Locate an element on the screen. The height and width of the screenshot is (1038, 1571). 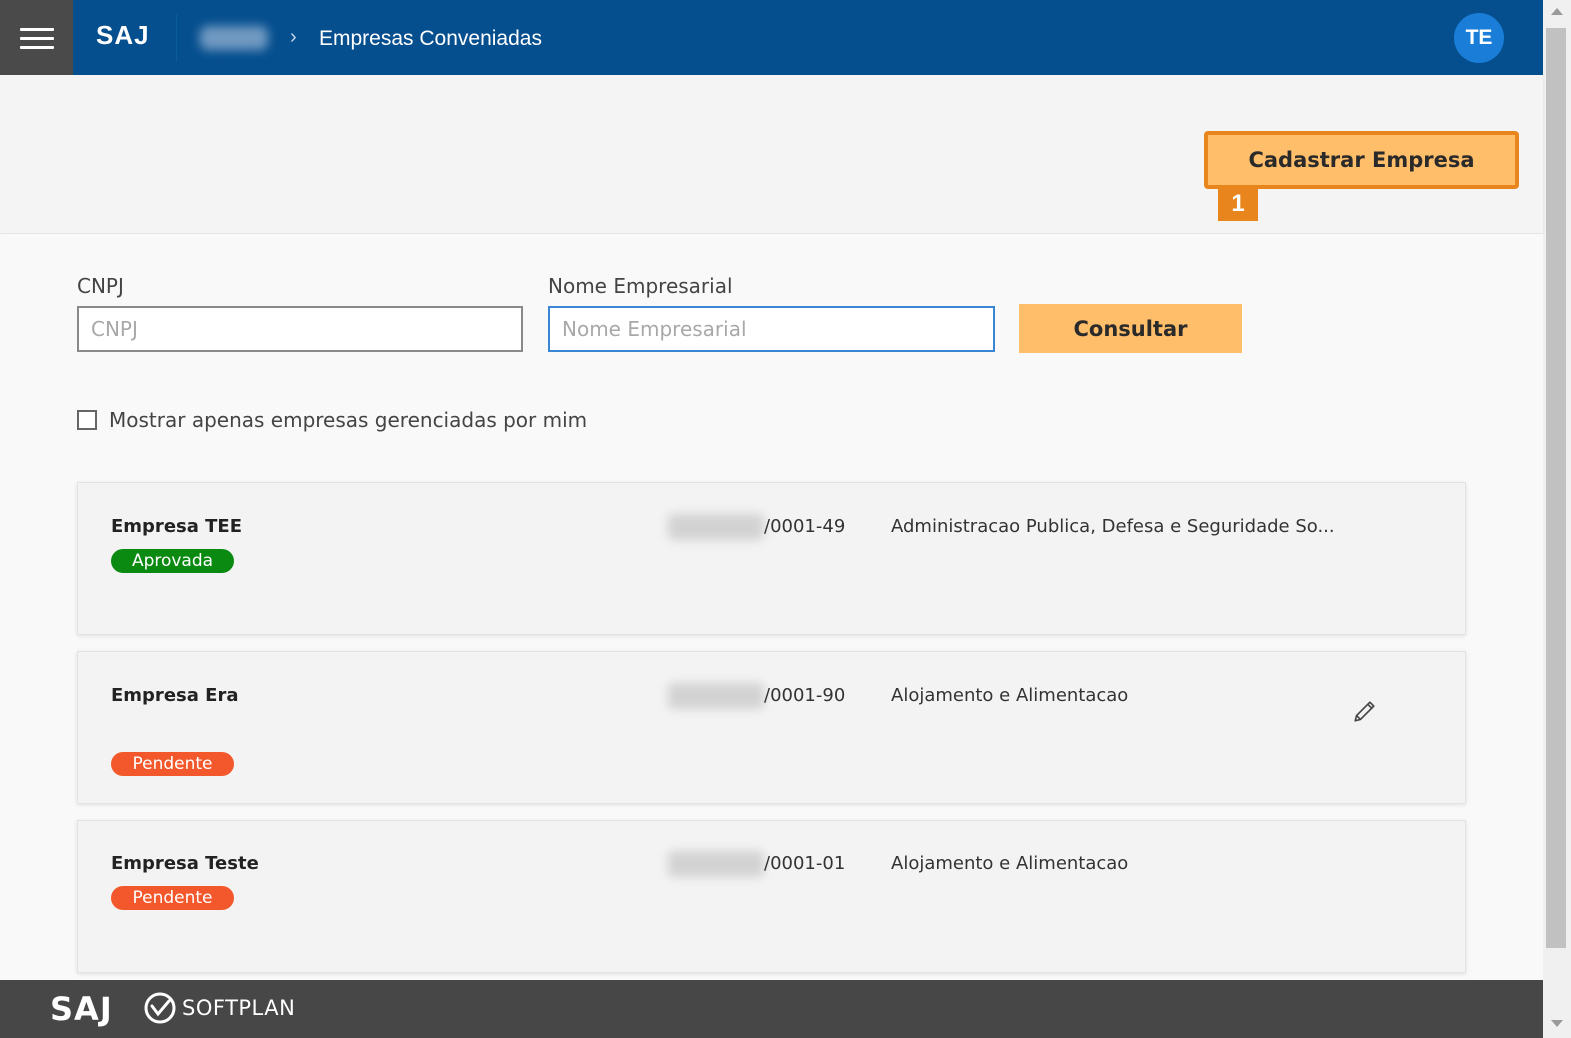
hamburger-menu-button is located at coordinates (36, 37).